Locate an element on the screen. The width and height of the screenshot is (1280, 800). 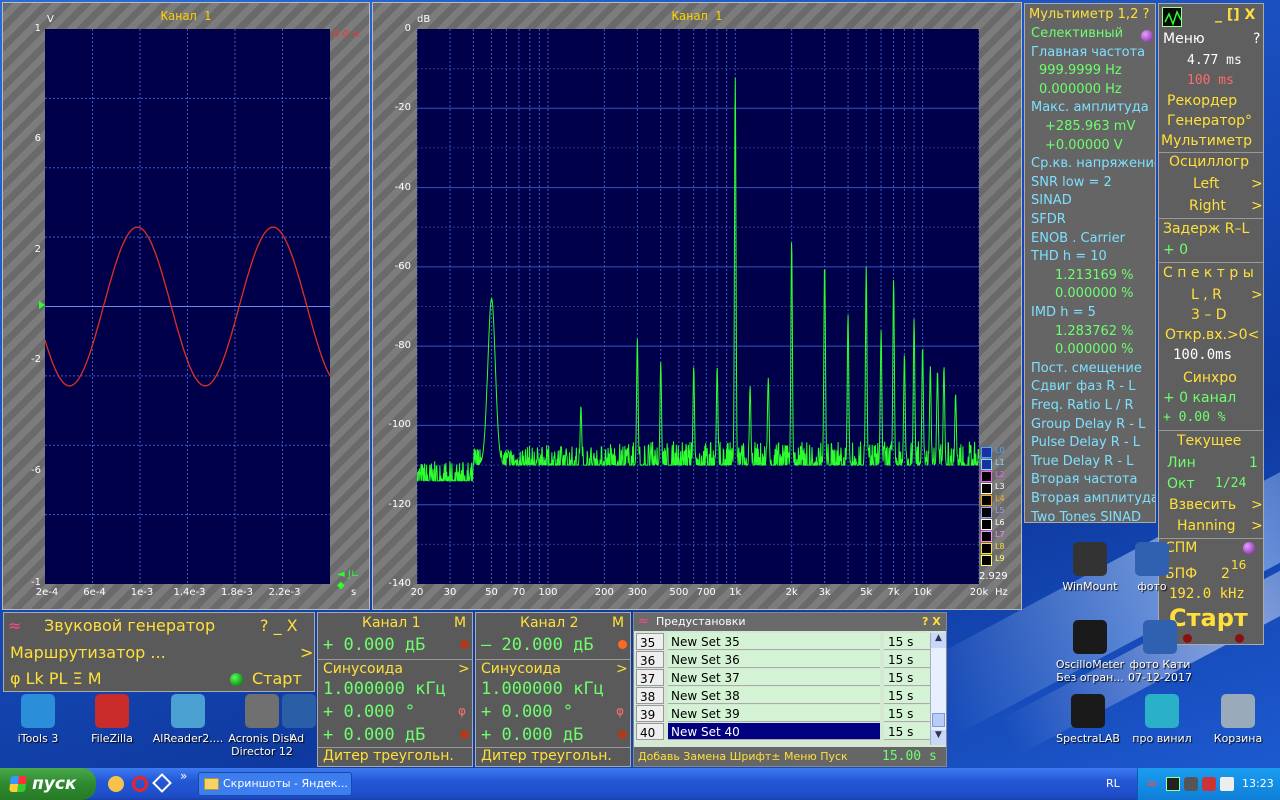
right-arrow-icon: > is located at coordinates (1257, 206).